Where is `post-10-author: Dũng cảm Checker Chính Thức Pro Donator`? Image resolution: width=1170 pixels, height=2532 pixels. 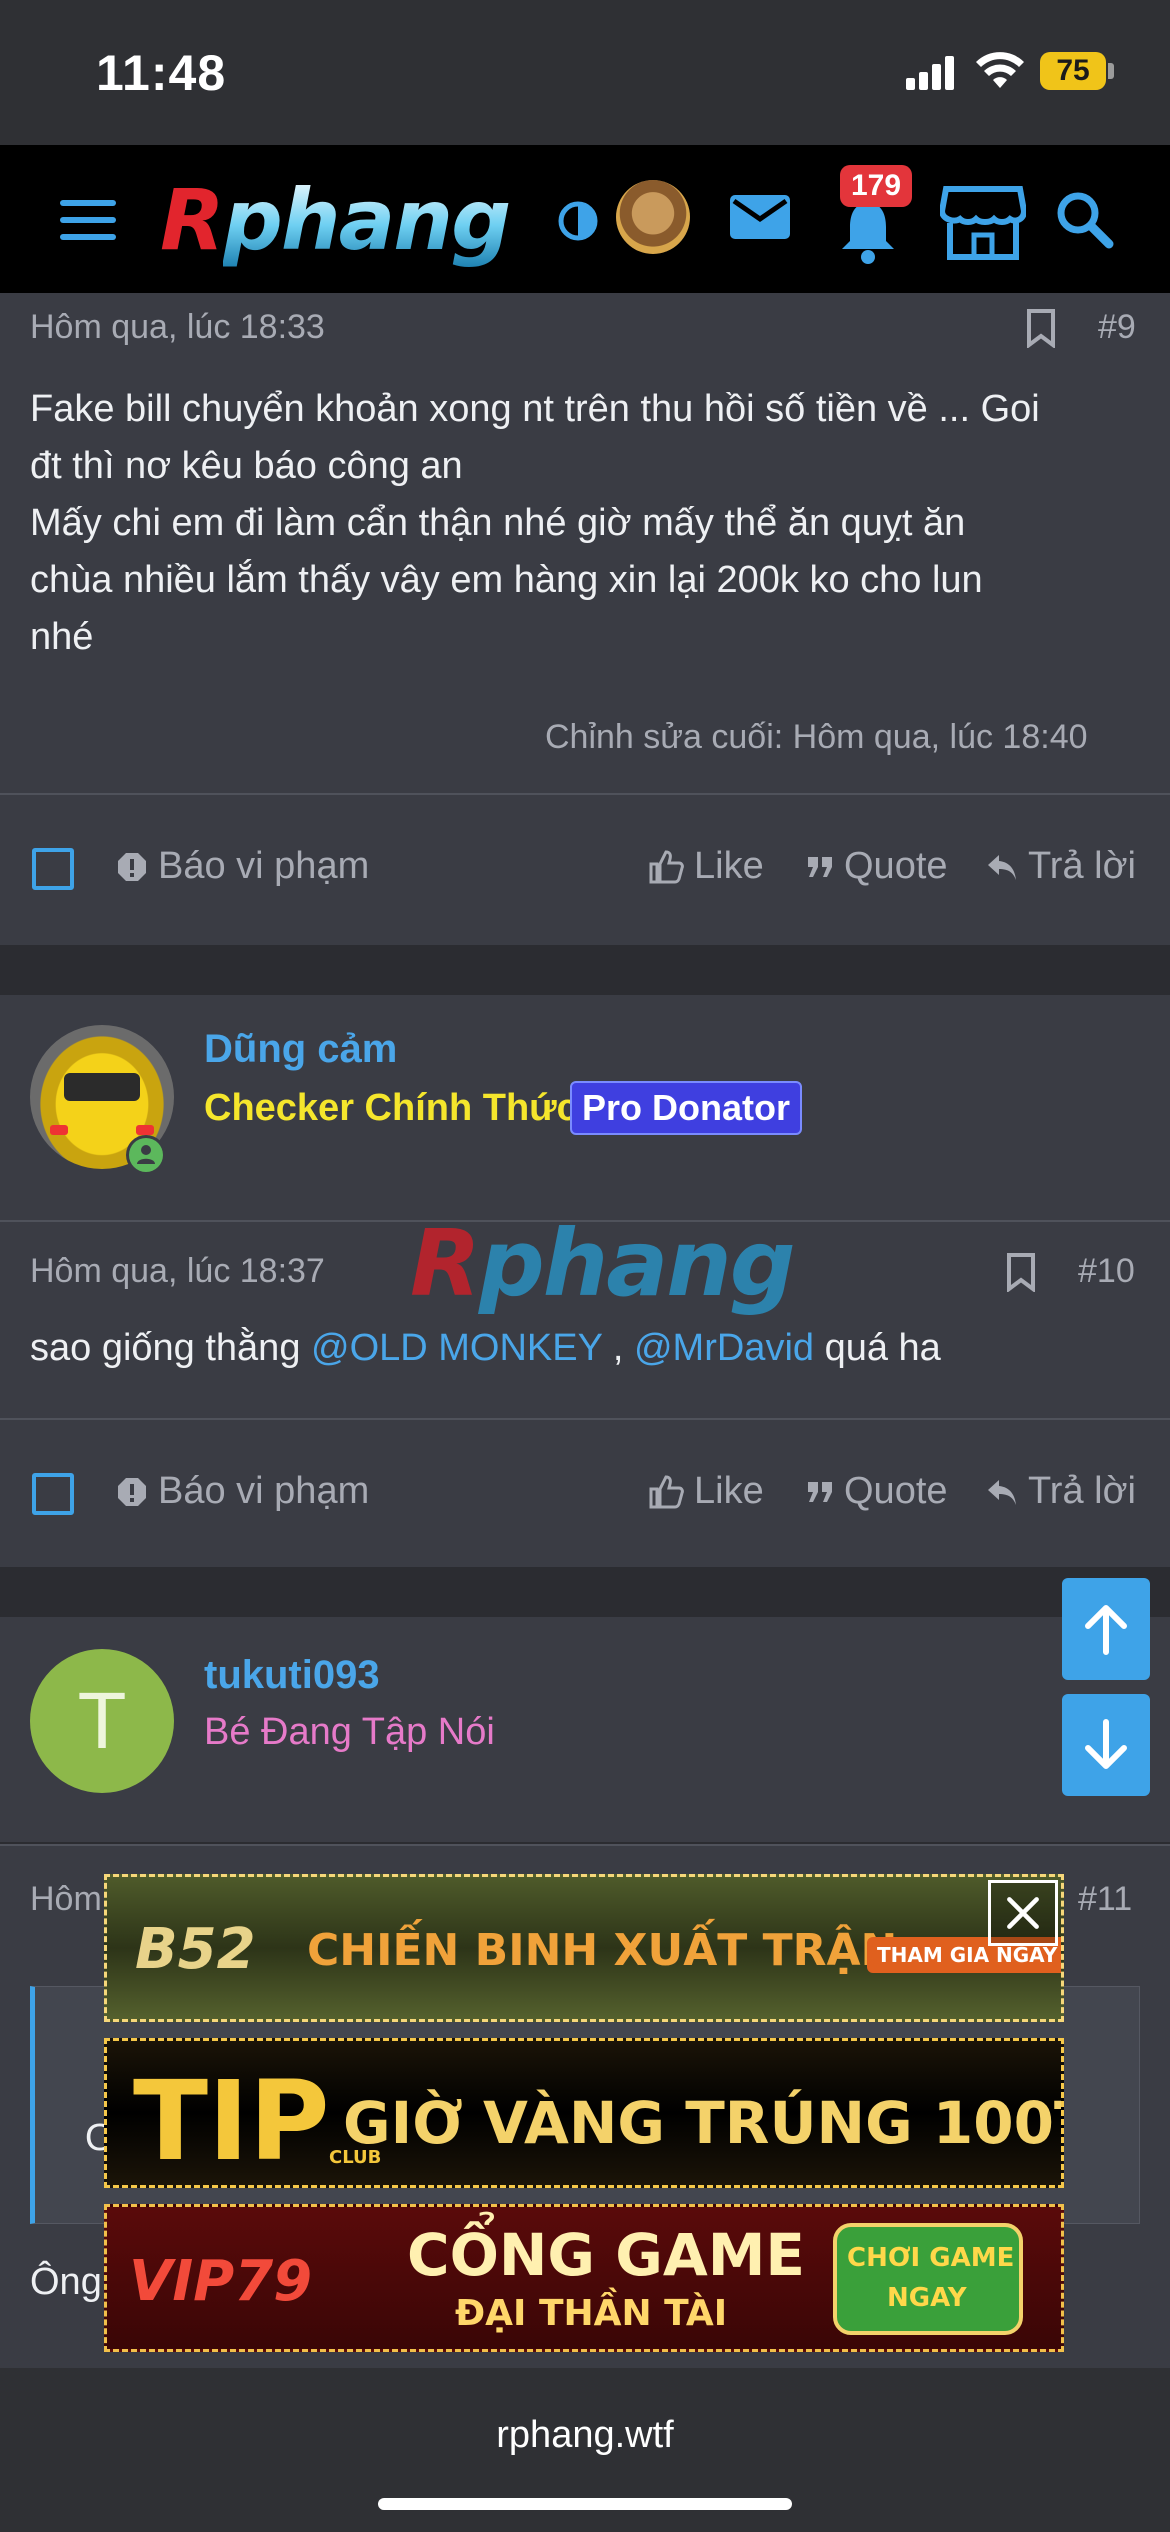 post-10-author: Dũng cảm Checker Chính Thức Pro Donator is located at coordinates (585, 1107).